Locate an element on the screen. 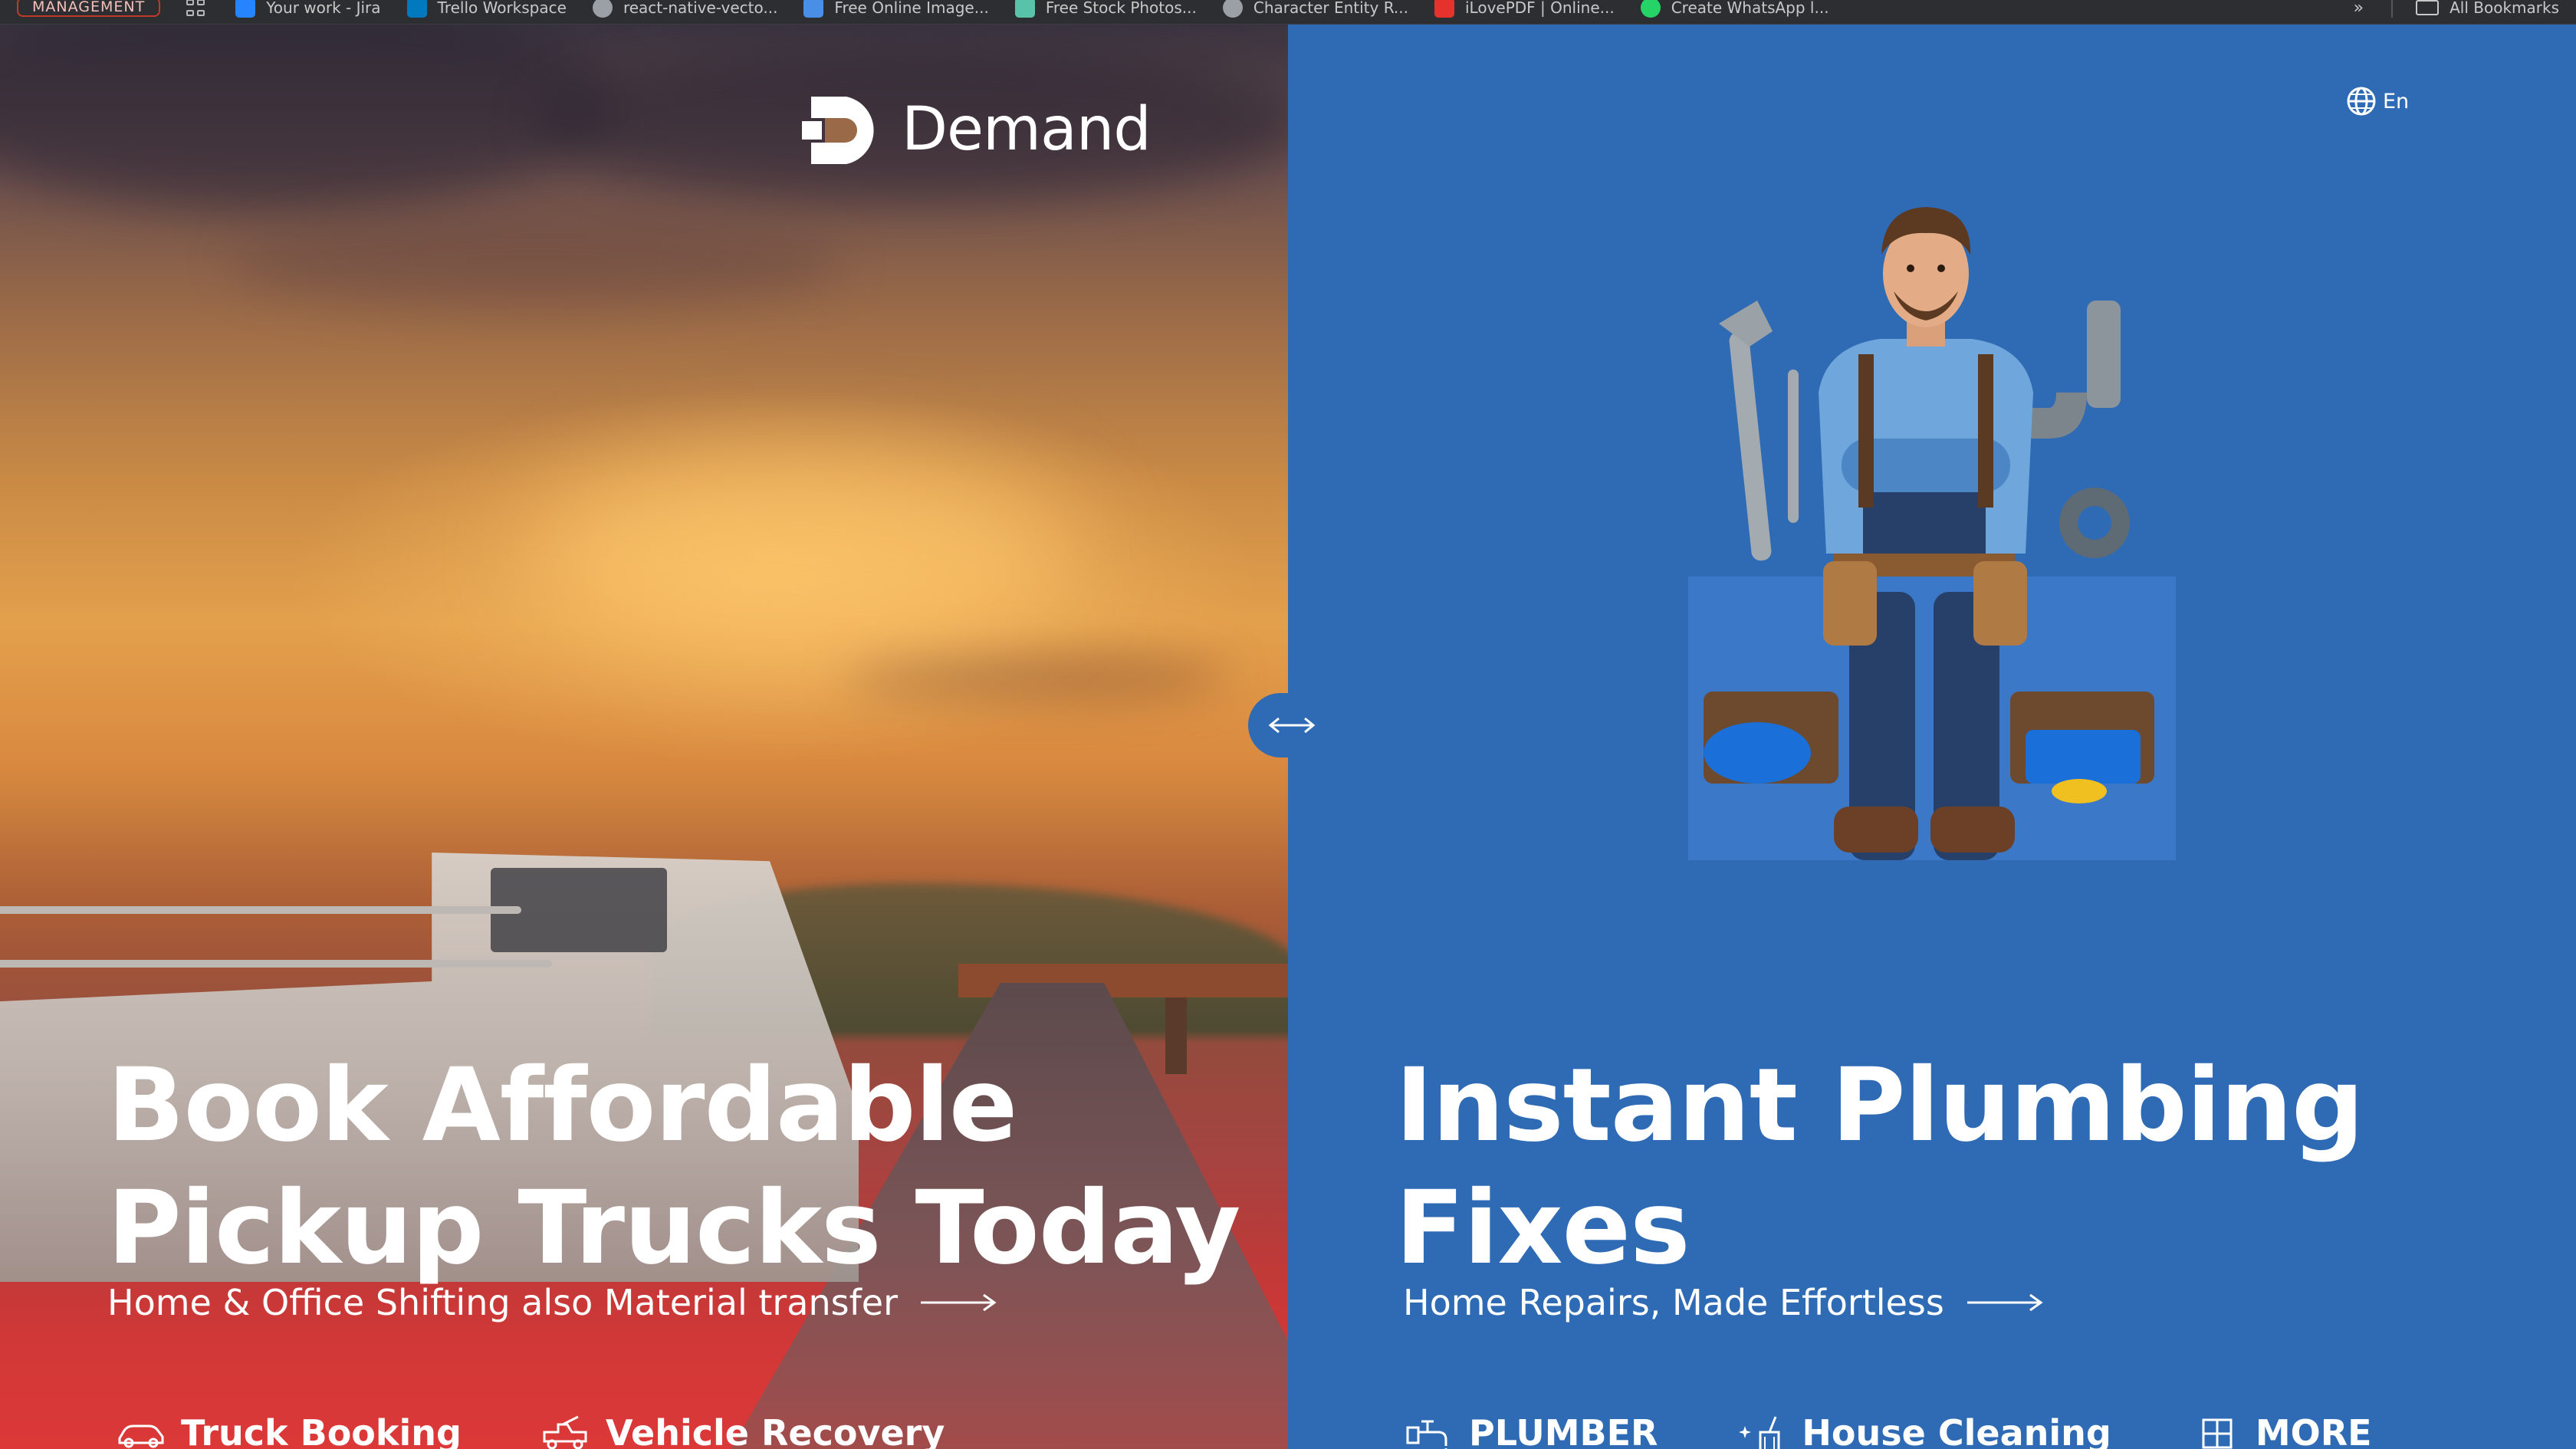  divider is located at coordinates (2392, 9).